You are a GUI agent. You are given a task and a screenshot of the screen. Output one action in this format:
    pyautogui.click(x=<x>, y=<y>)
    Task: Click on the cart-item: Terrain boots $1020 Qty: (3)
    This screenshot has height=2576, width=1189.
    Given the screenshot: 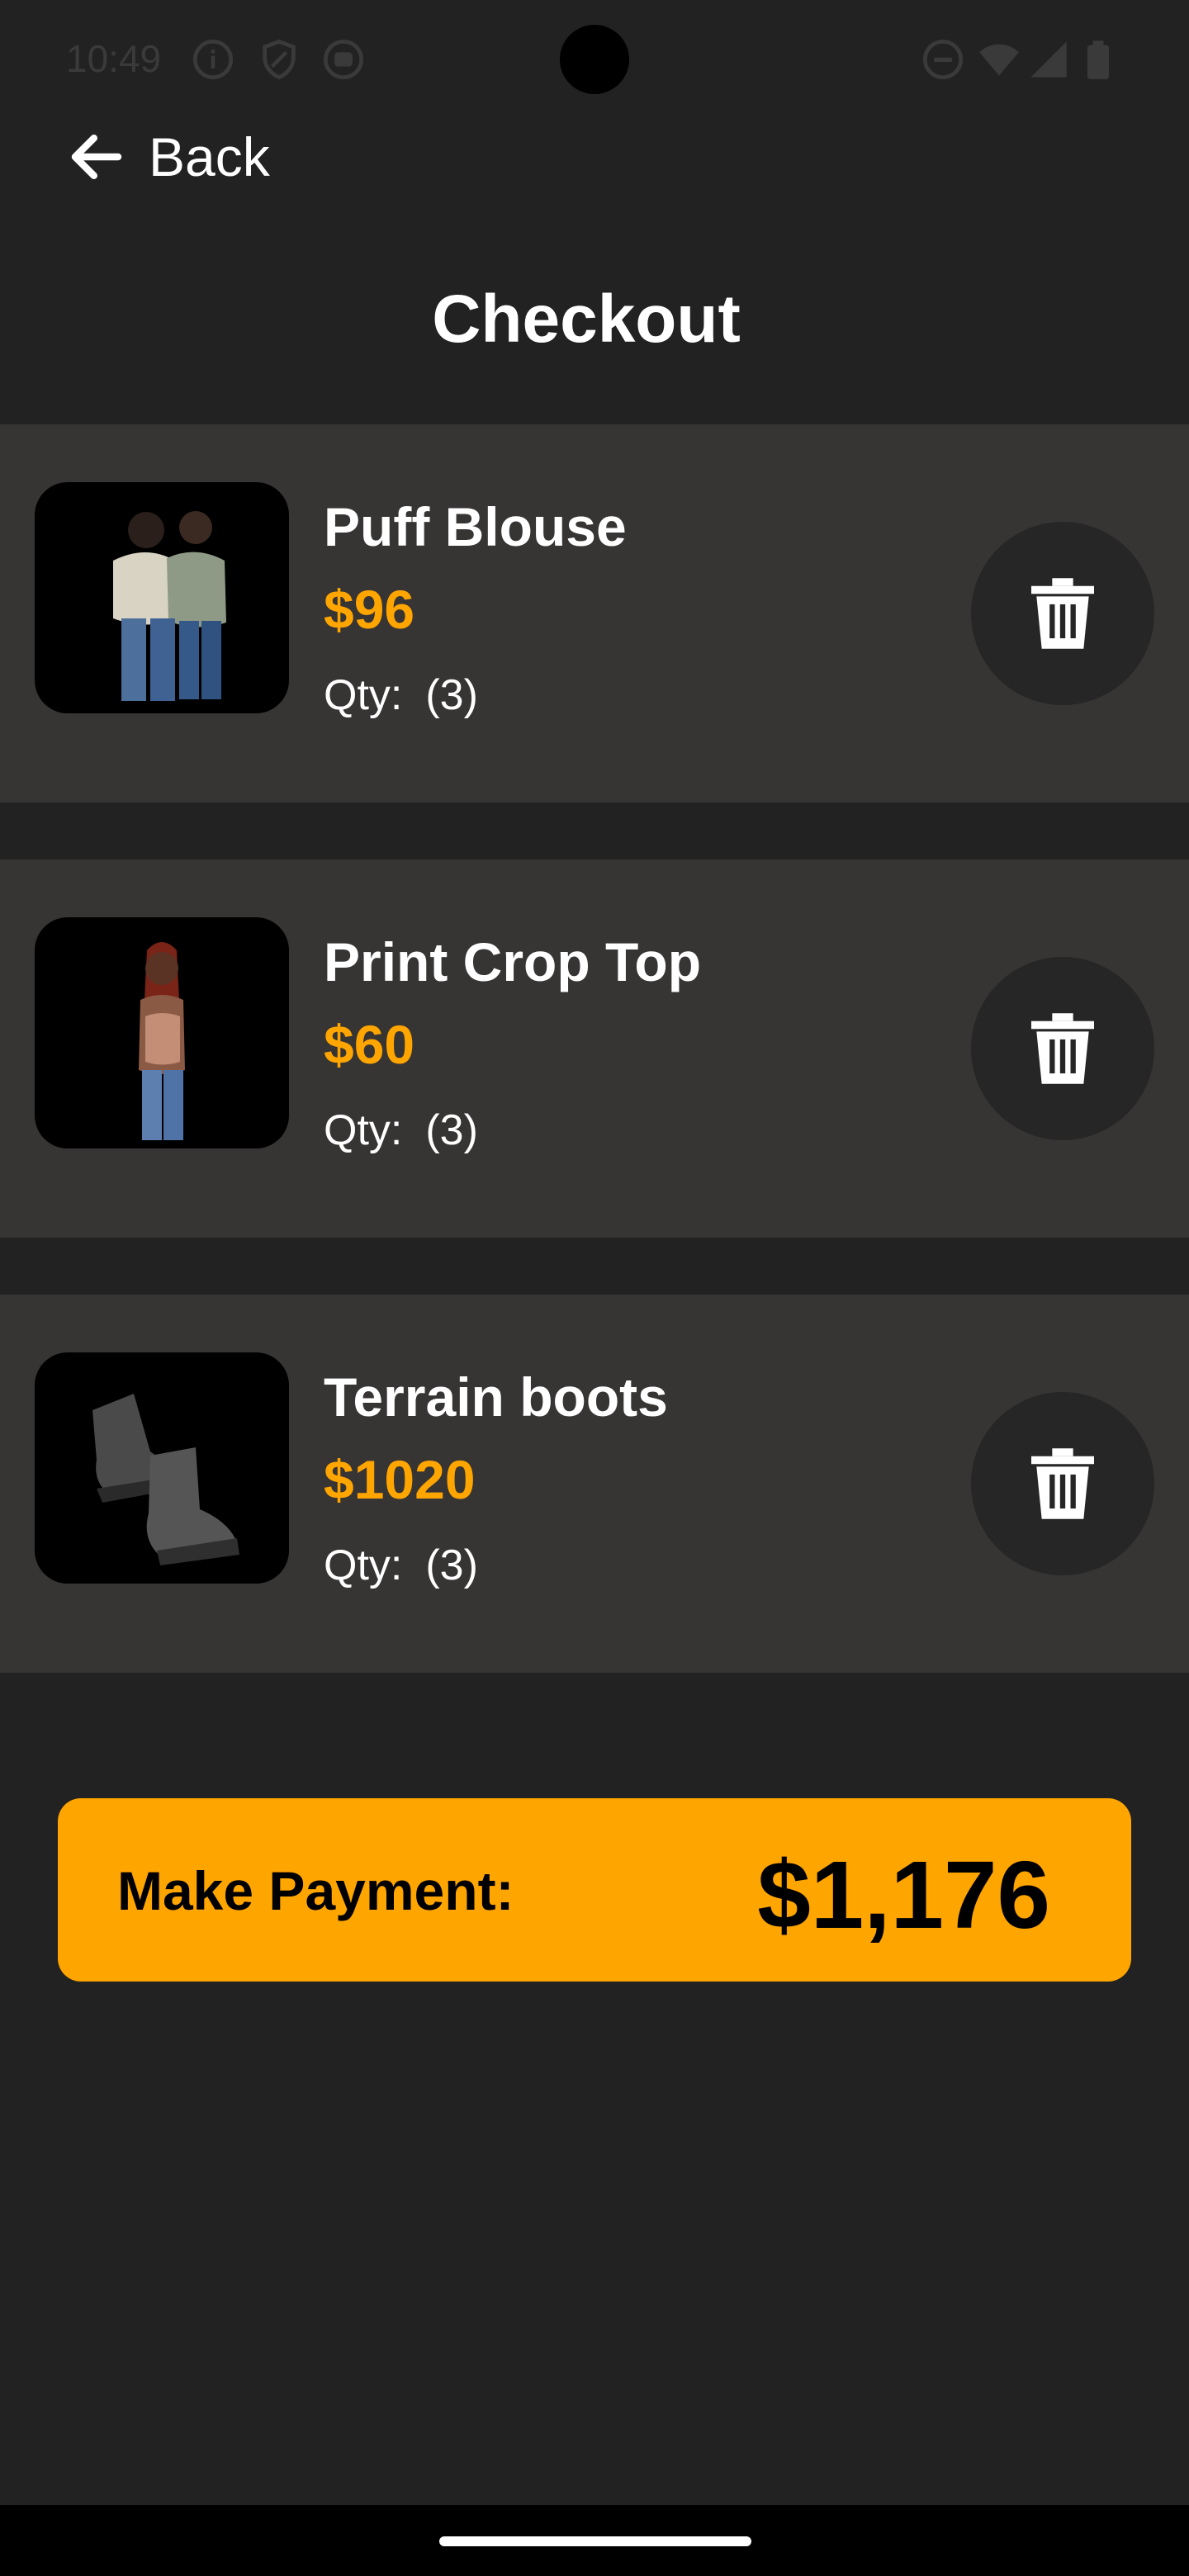 What is the action you would take?
    pyautogui.click(x=594, y=1484)
    